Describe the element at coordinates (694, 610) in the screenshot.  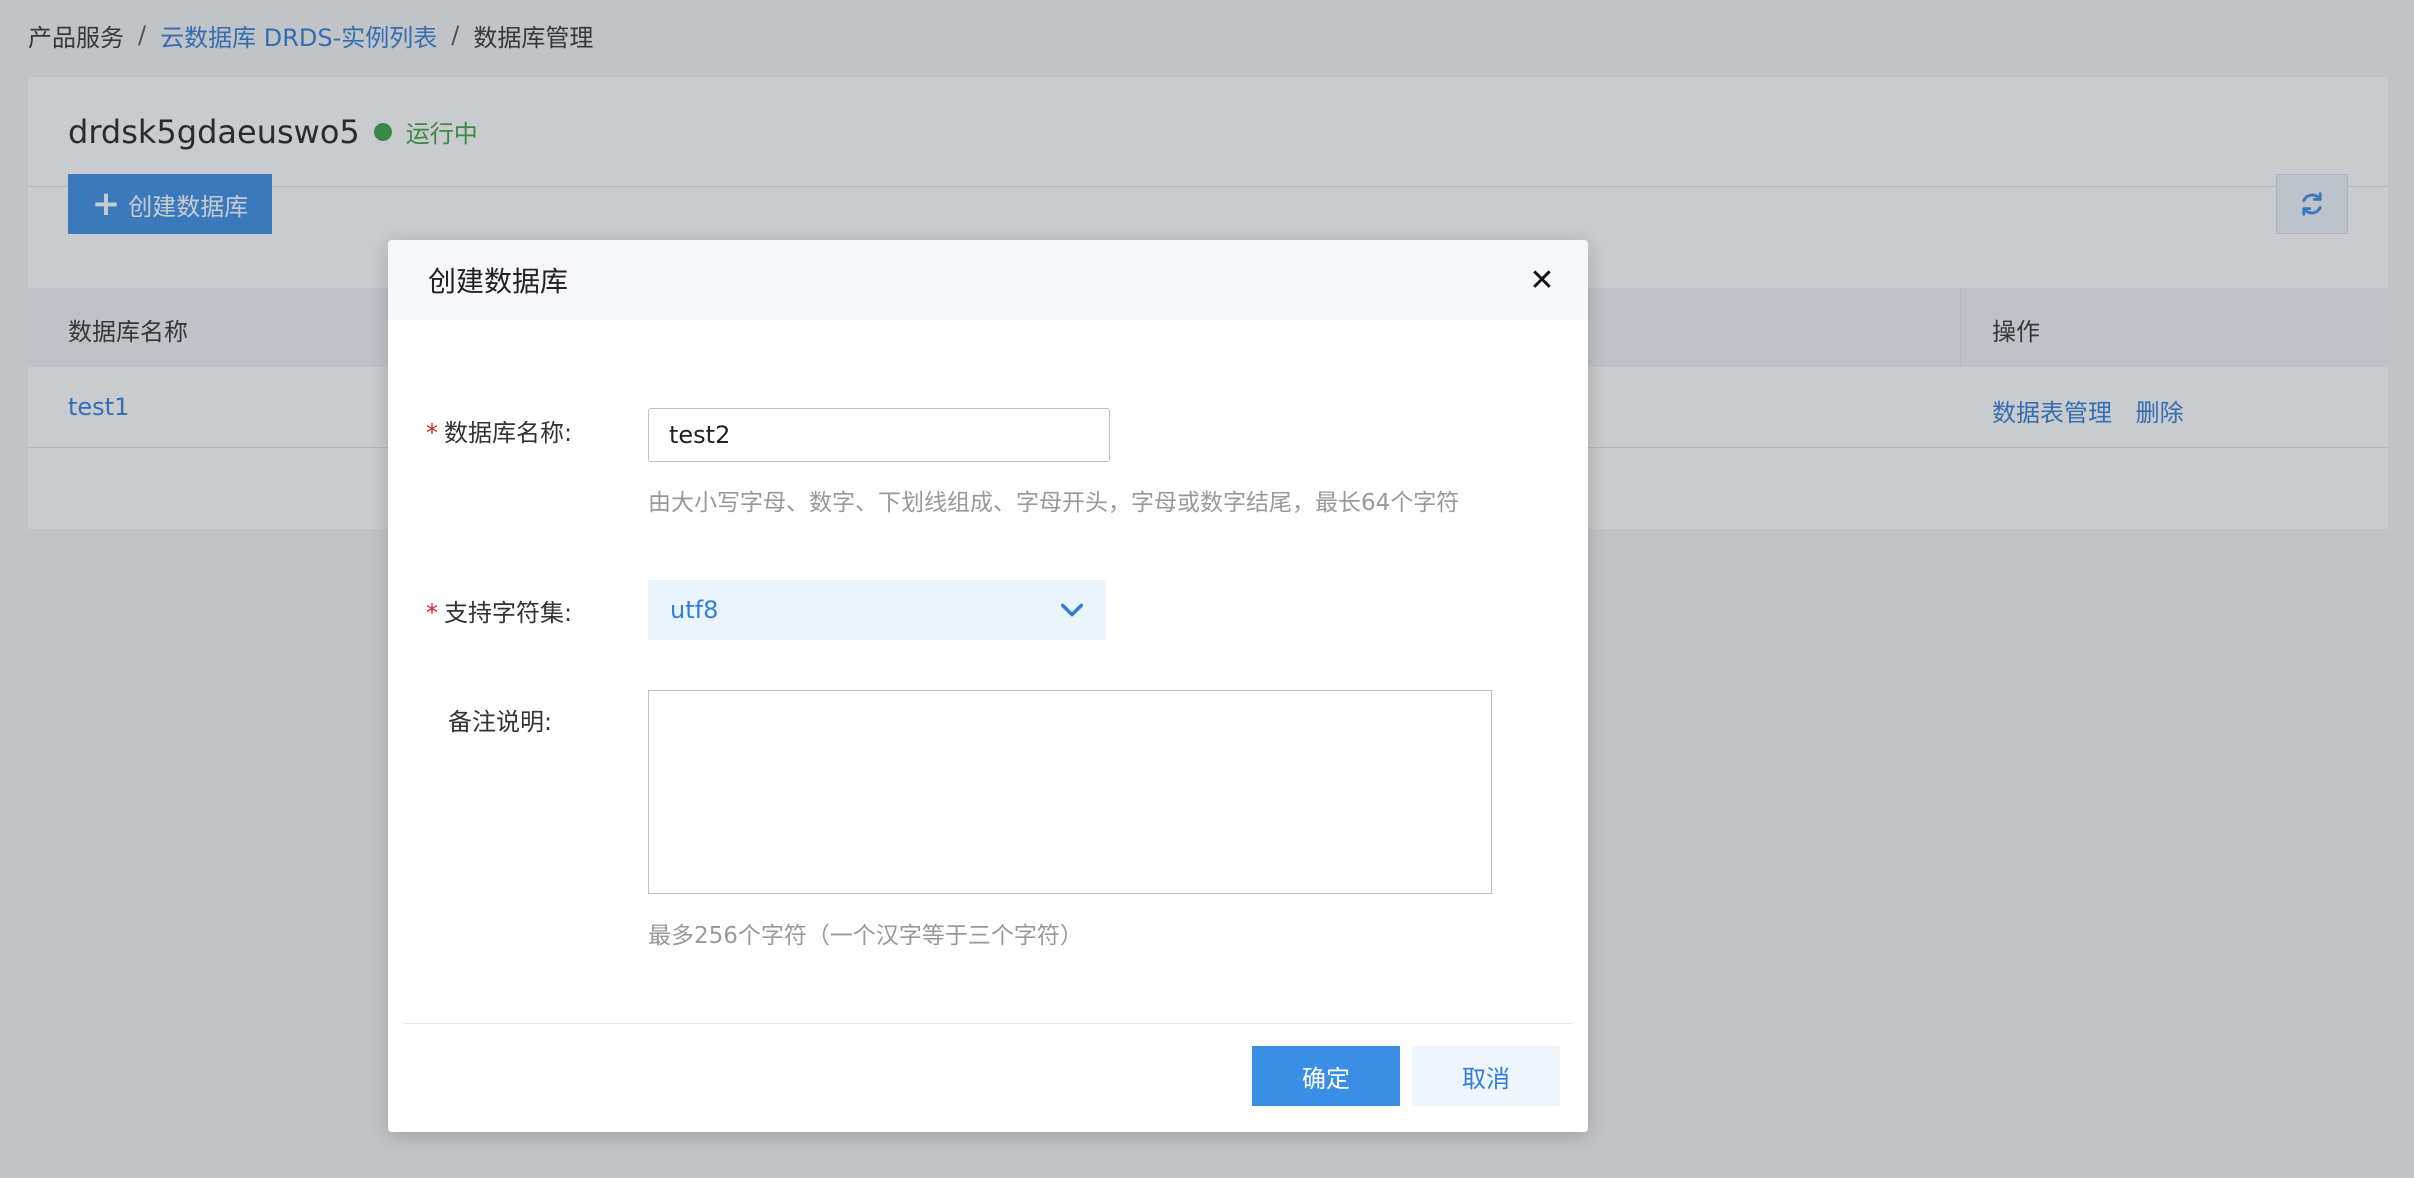
I see `charset-selected-value: utf8` at that location.